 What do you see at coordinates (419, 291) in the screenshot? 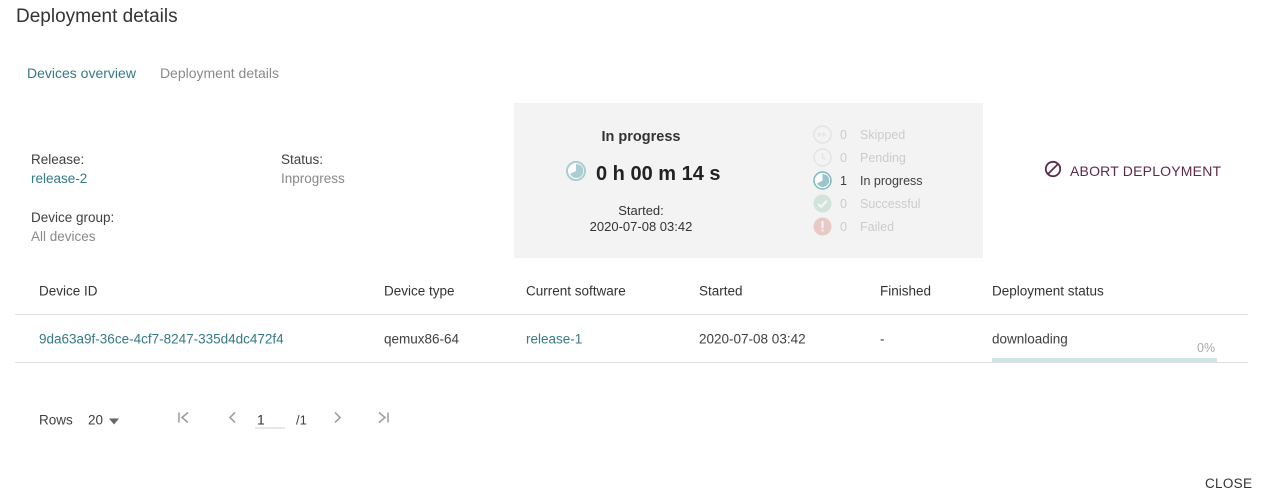
I see `column-header-device-type: Device type` at bounding box center [419, 291].